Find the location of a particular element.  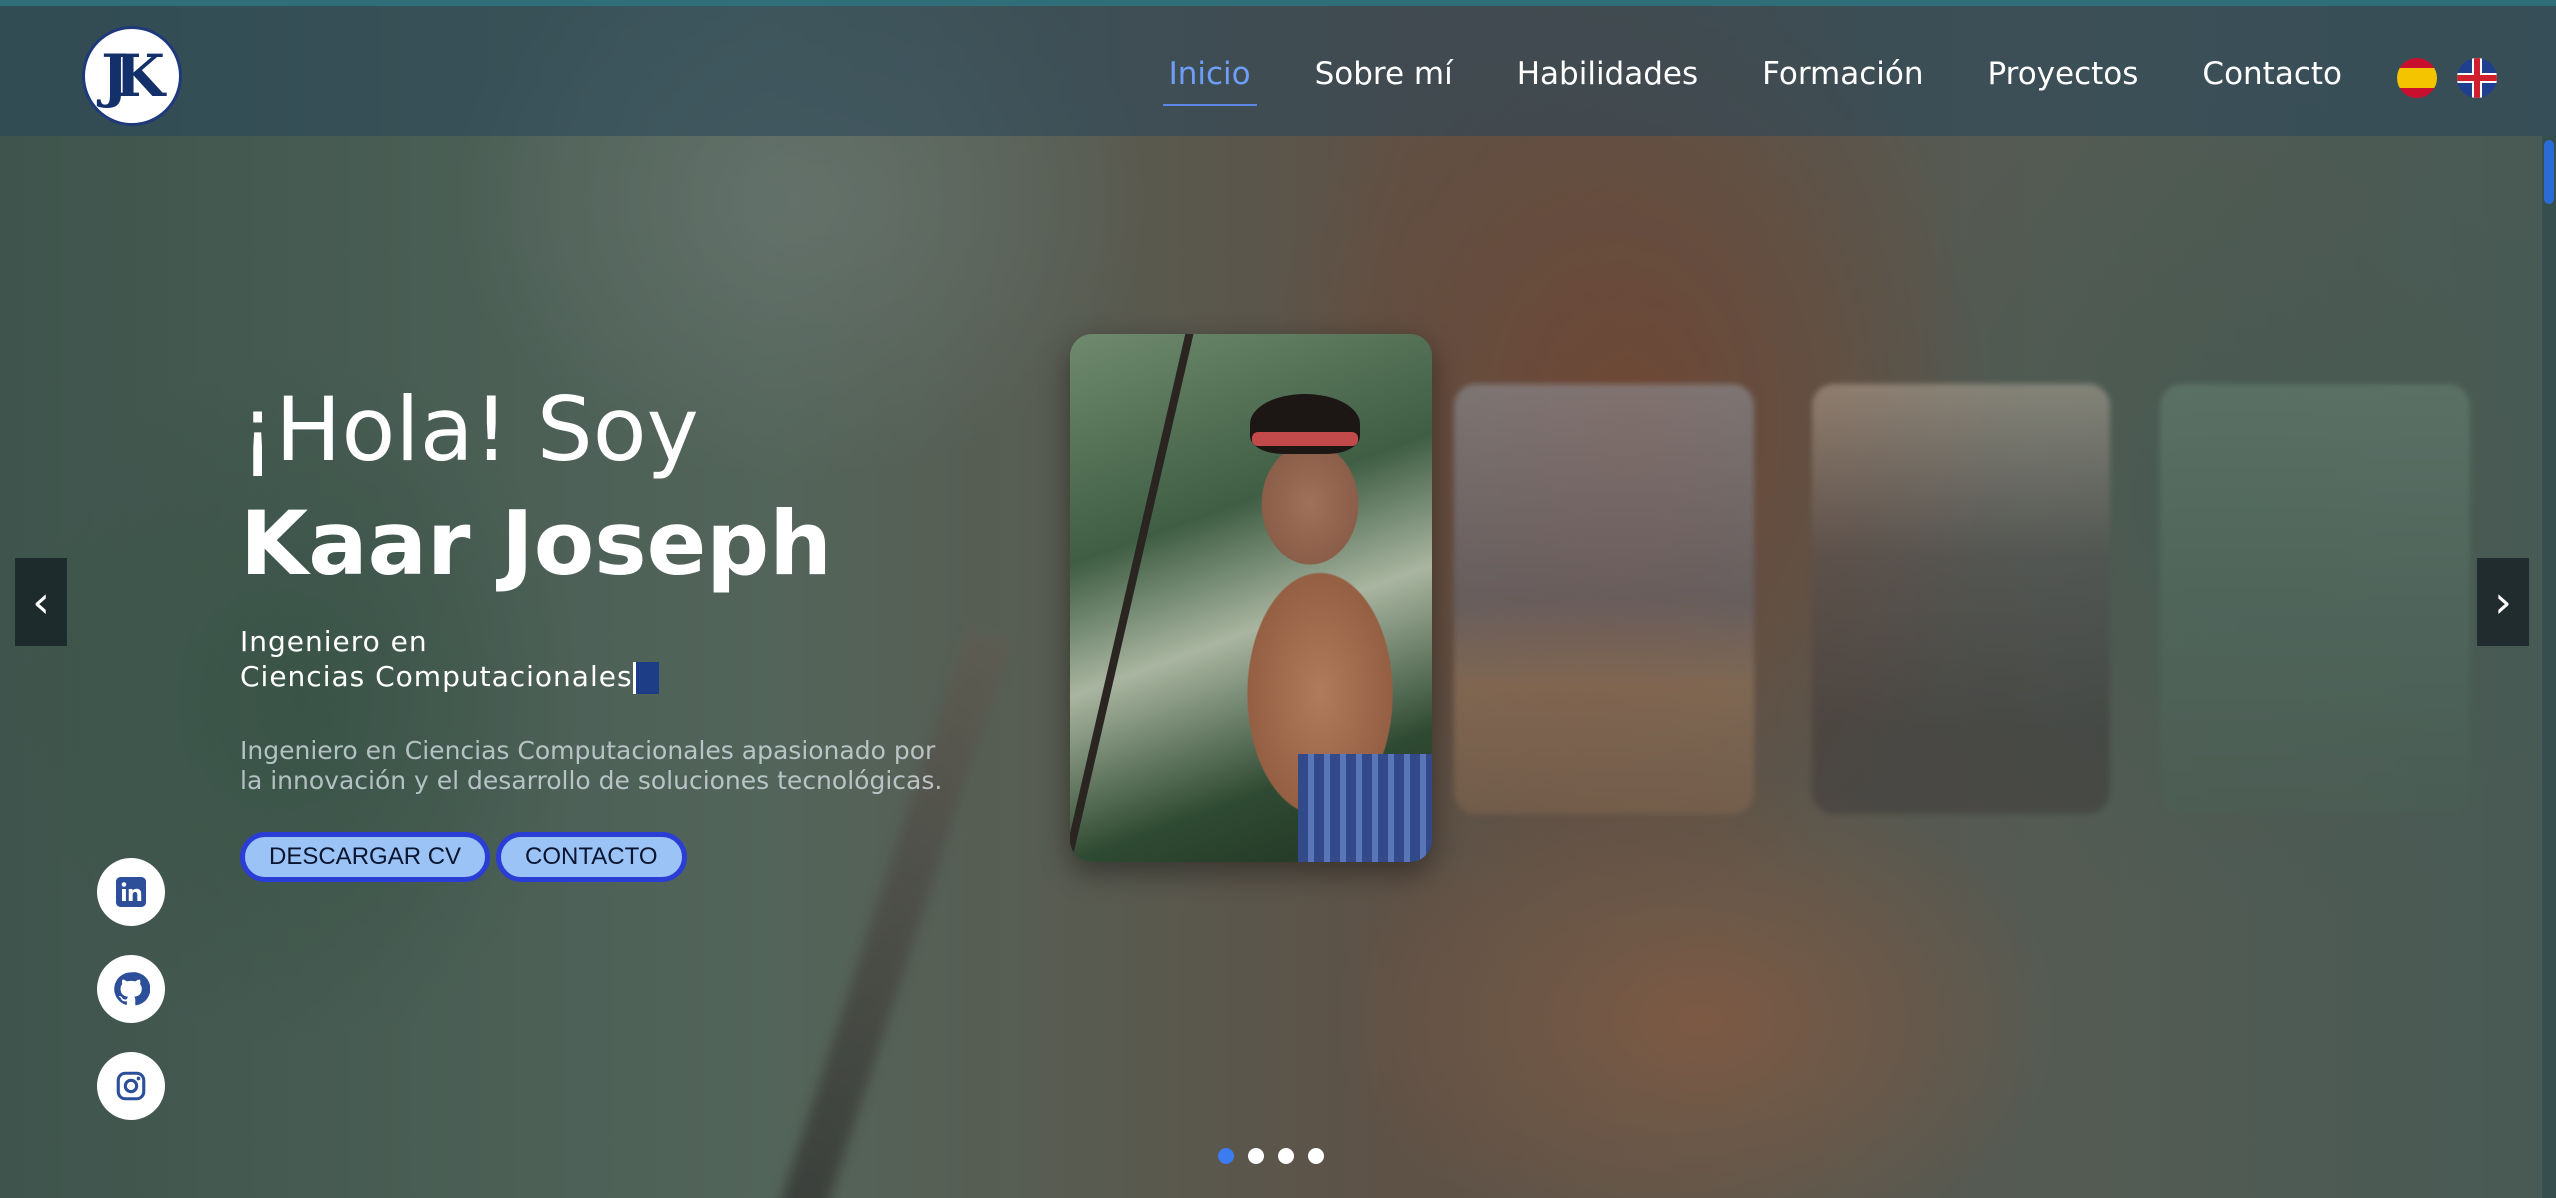

uk-flag-icon is located at coordinates (2477, 78).